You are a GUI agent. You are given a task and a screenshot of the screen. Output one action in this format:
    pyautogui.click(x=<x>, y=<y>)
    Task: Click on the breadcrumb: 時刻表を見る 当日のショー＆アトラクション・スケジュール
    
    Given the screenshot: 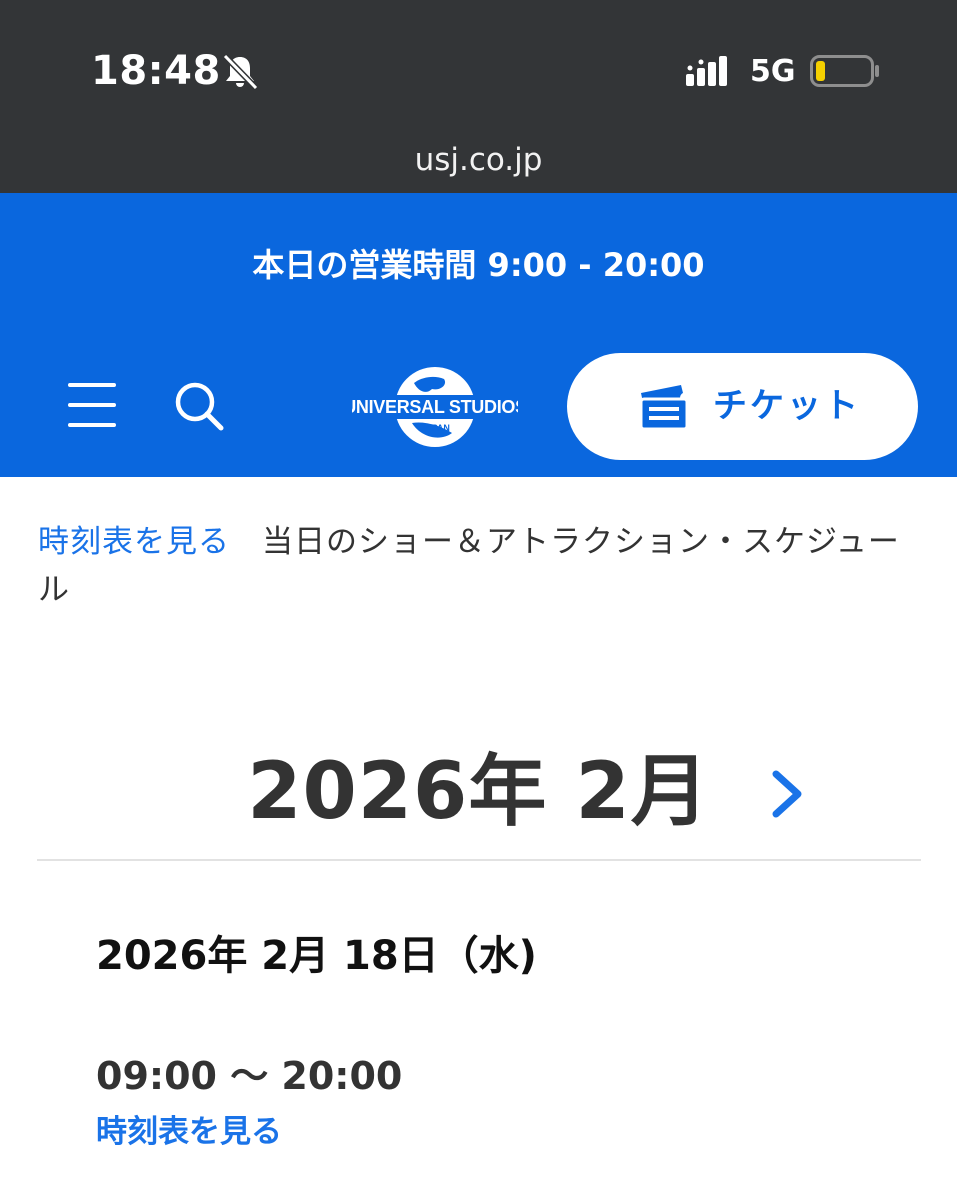 What is the action you would take?
    pyautogui.click(x=478, y=566)
    